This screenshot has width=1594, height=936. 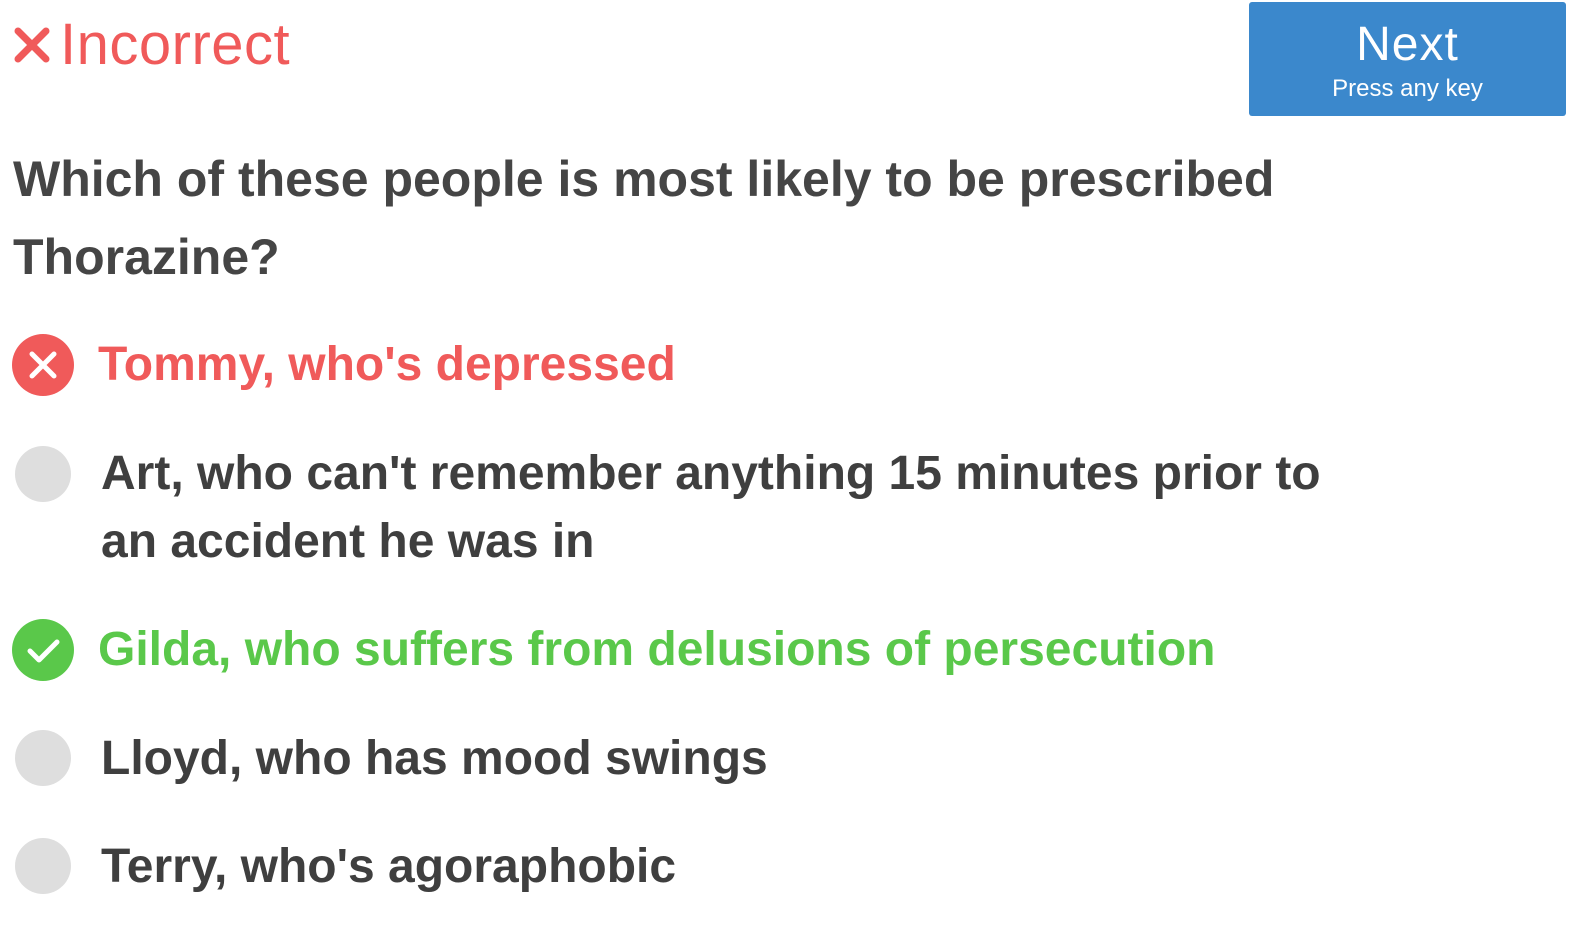 I want to click on result-status: Incorrect, so click(x=151, y=45).